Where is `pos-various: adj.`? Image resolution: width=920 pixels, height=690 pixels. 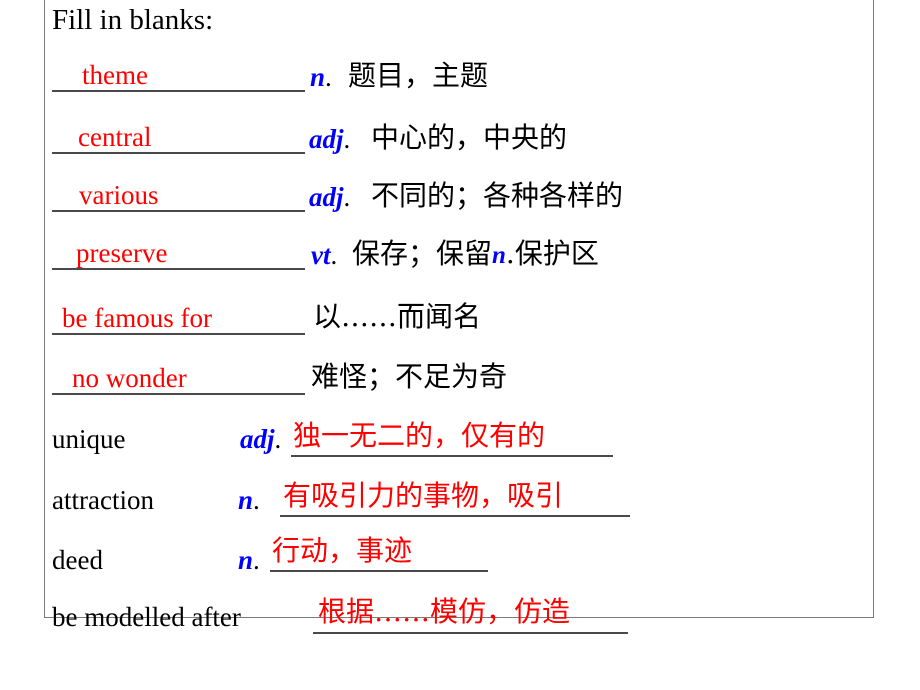 pos-various: adj. is located at coordinates (330, 197).